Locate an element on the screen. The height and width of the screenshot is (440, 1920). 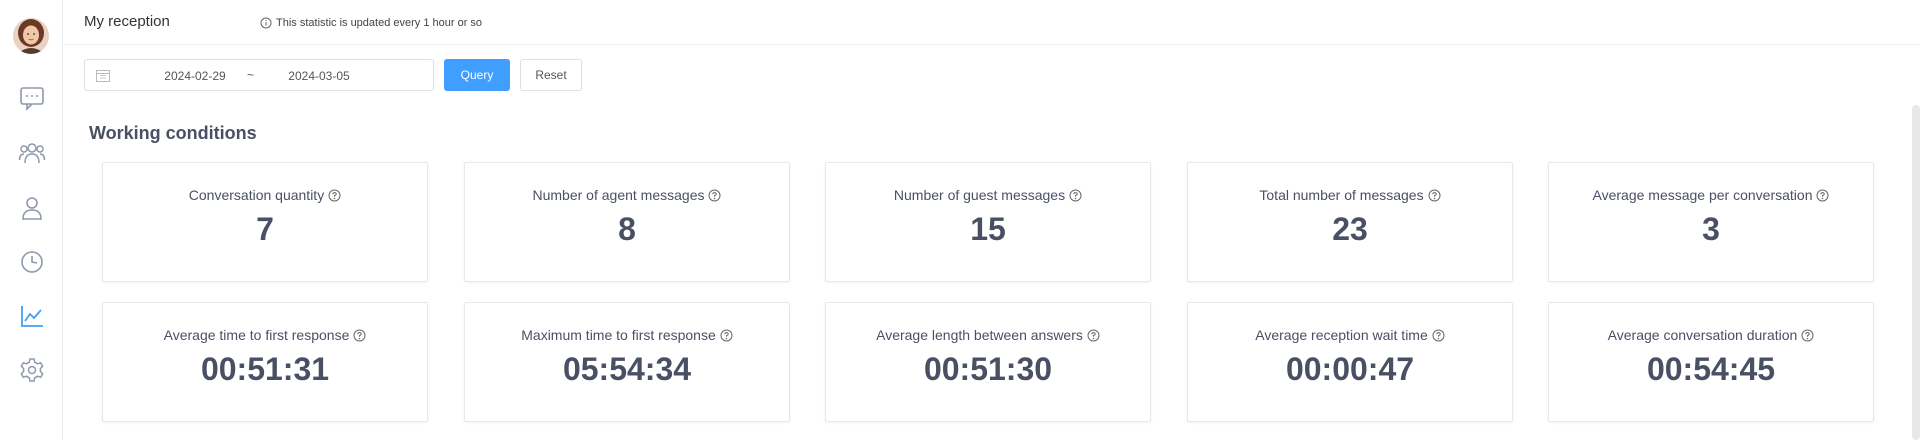
stat-card: Average reception wait time 00:00:47 is located at coordinates (1350, 362).